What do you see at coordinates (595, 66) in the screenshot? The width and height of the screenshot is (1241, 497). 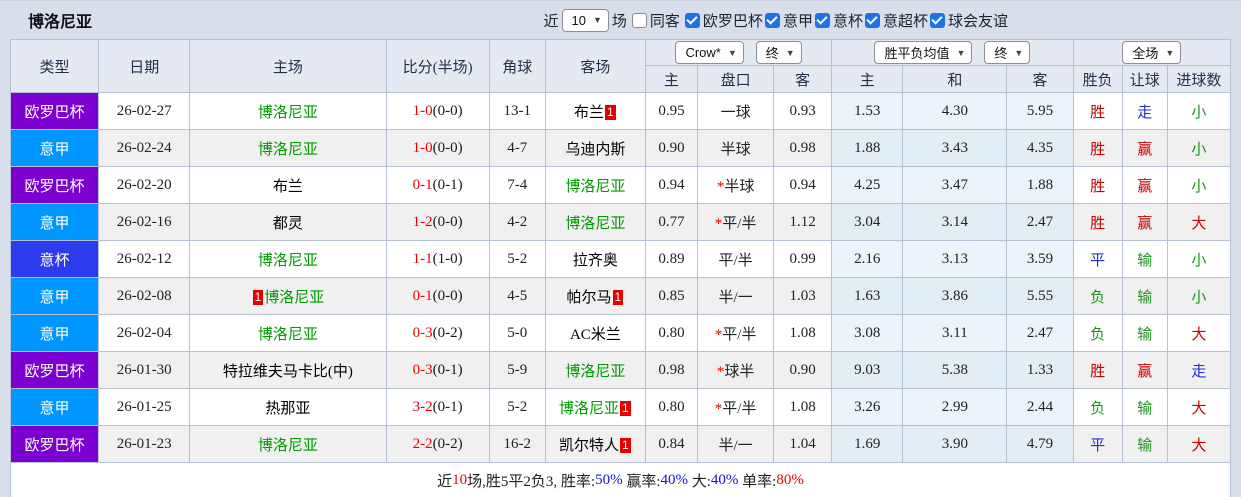 I see `col-header-away: 客场` at bounding box center [595, 66].